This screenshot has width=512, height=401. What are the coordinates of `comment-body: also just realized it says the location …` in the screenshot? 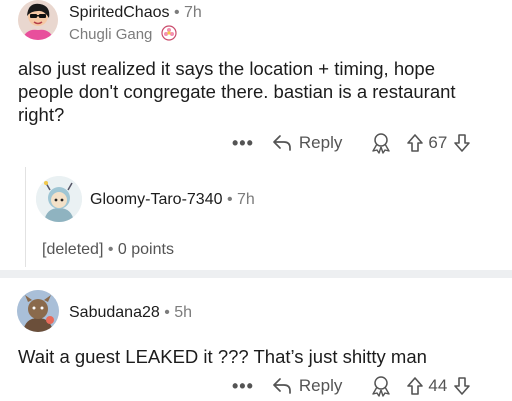 It's located at (237, 91).